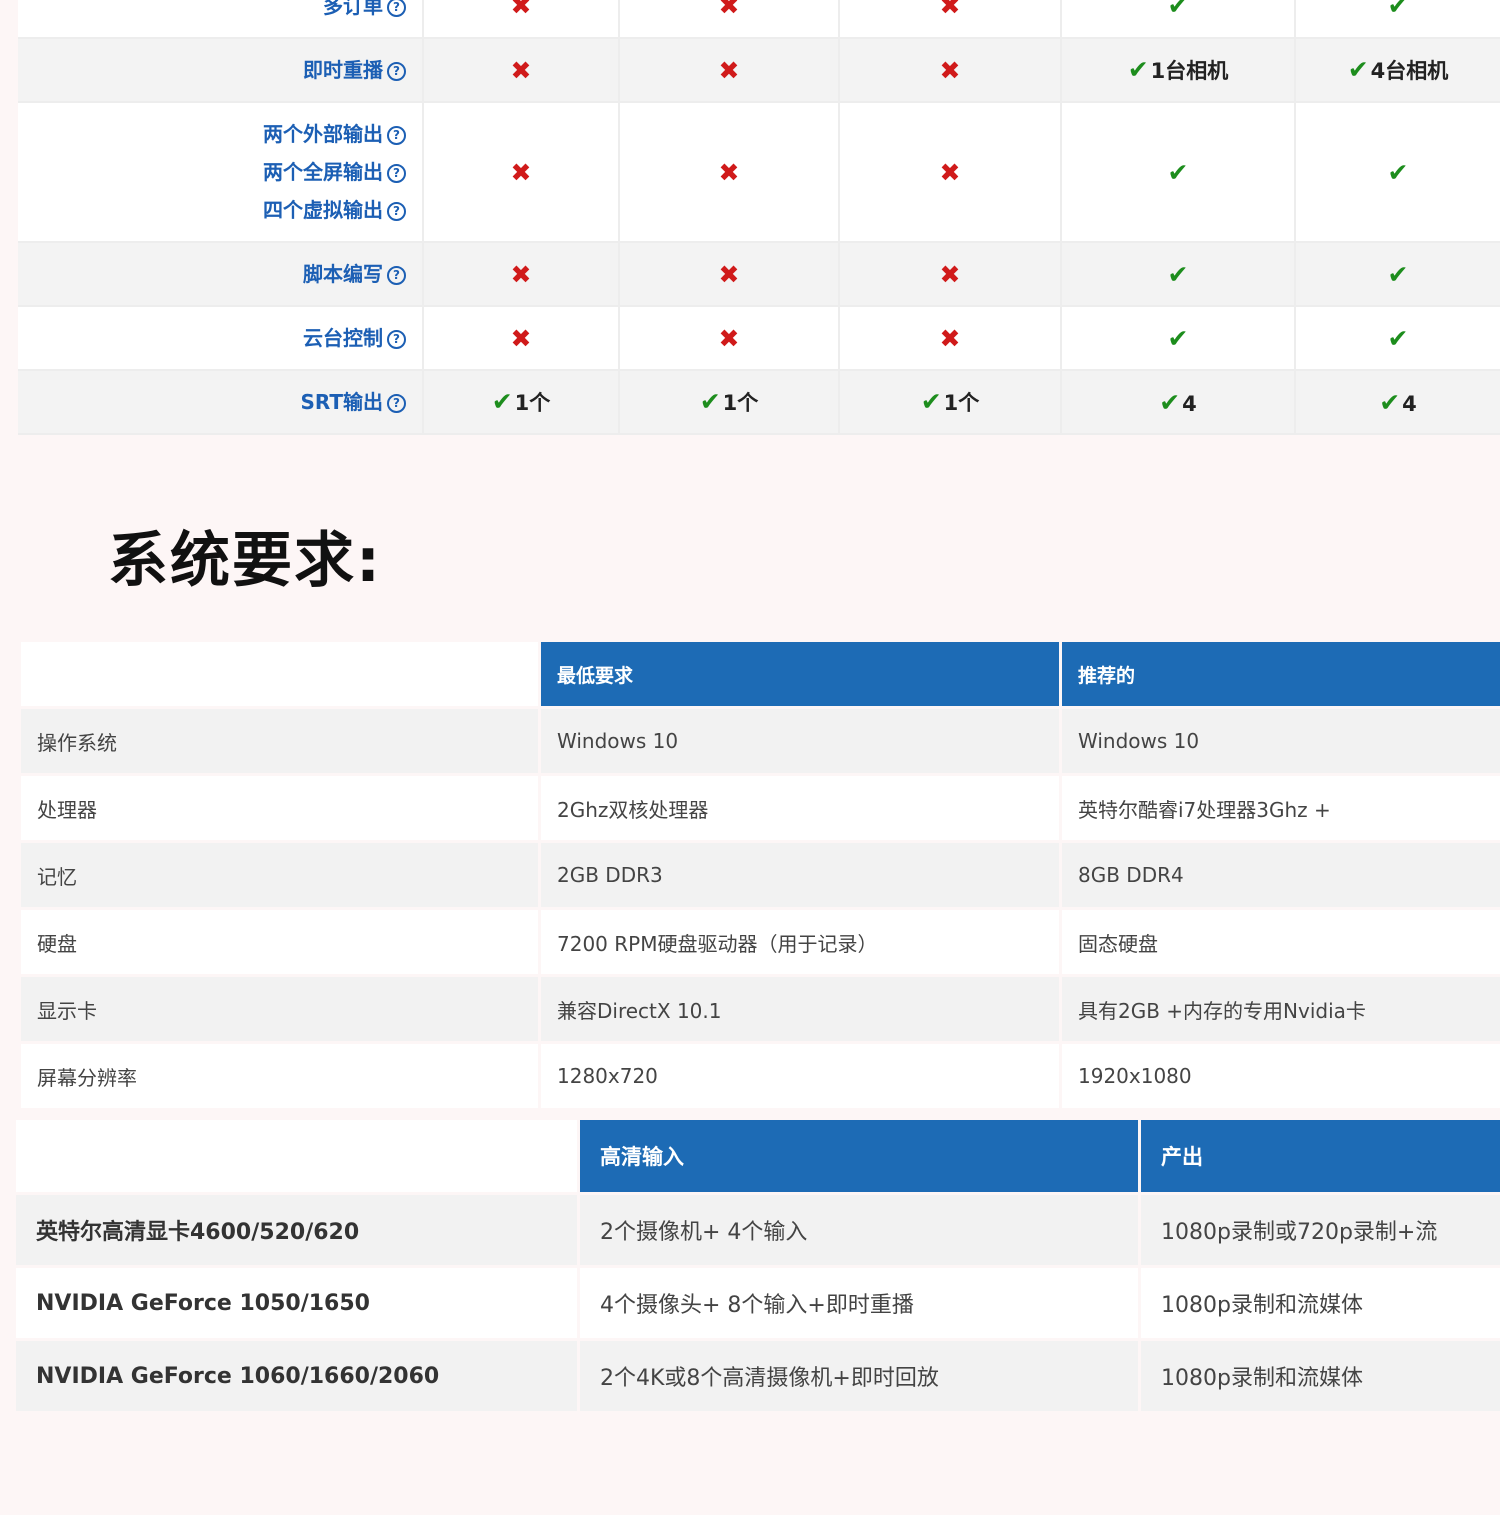 The image size is (1500, 1515). I want to click on table-cell: 英特尔酷睿i7处理器3Ghz +, so click(1281, 808).